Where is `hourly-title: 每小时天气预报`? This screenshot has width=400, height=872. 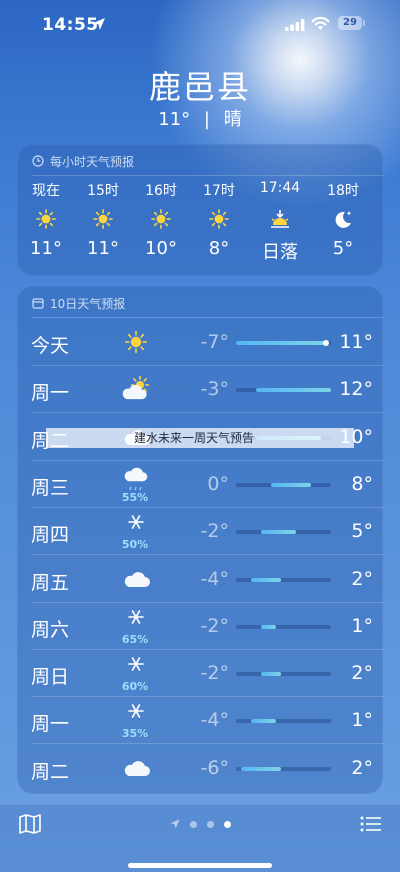
hourly-title: 每小时天气预报 is located at coordinates (92, 161).